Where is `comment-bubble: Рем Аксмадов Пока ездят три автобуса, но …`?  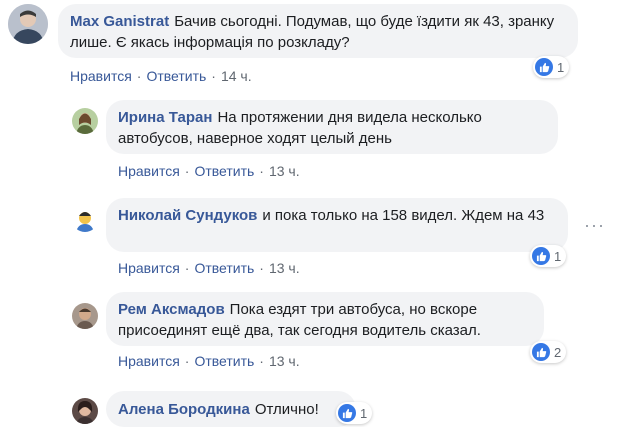
comment-bubble: Рем Аксмадов Пока ездят три автобуса, но … is located at coordinates (325, 319).